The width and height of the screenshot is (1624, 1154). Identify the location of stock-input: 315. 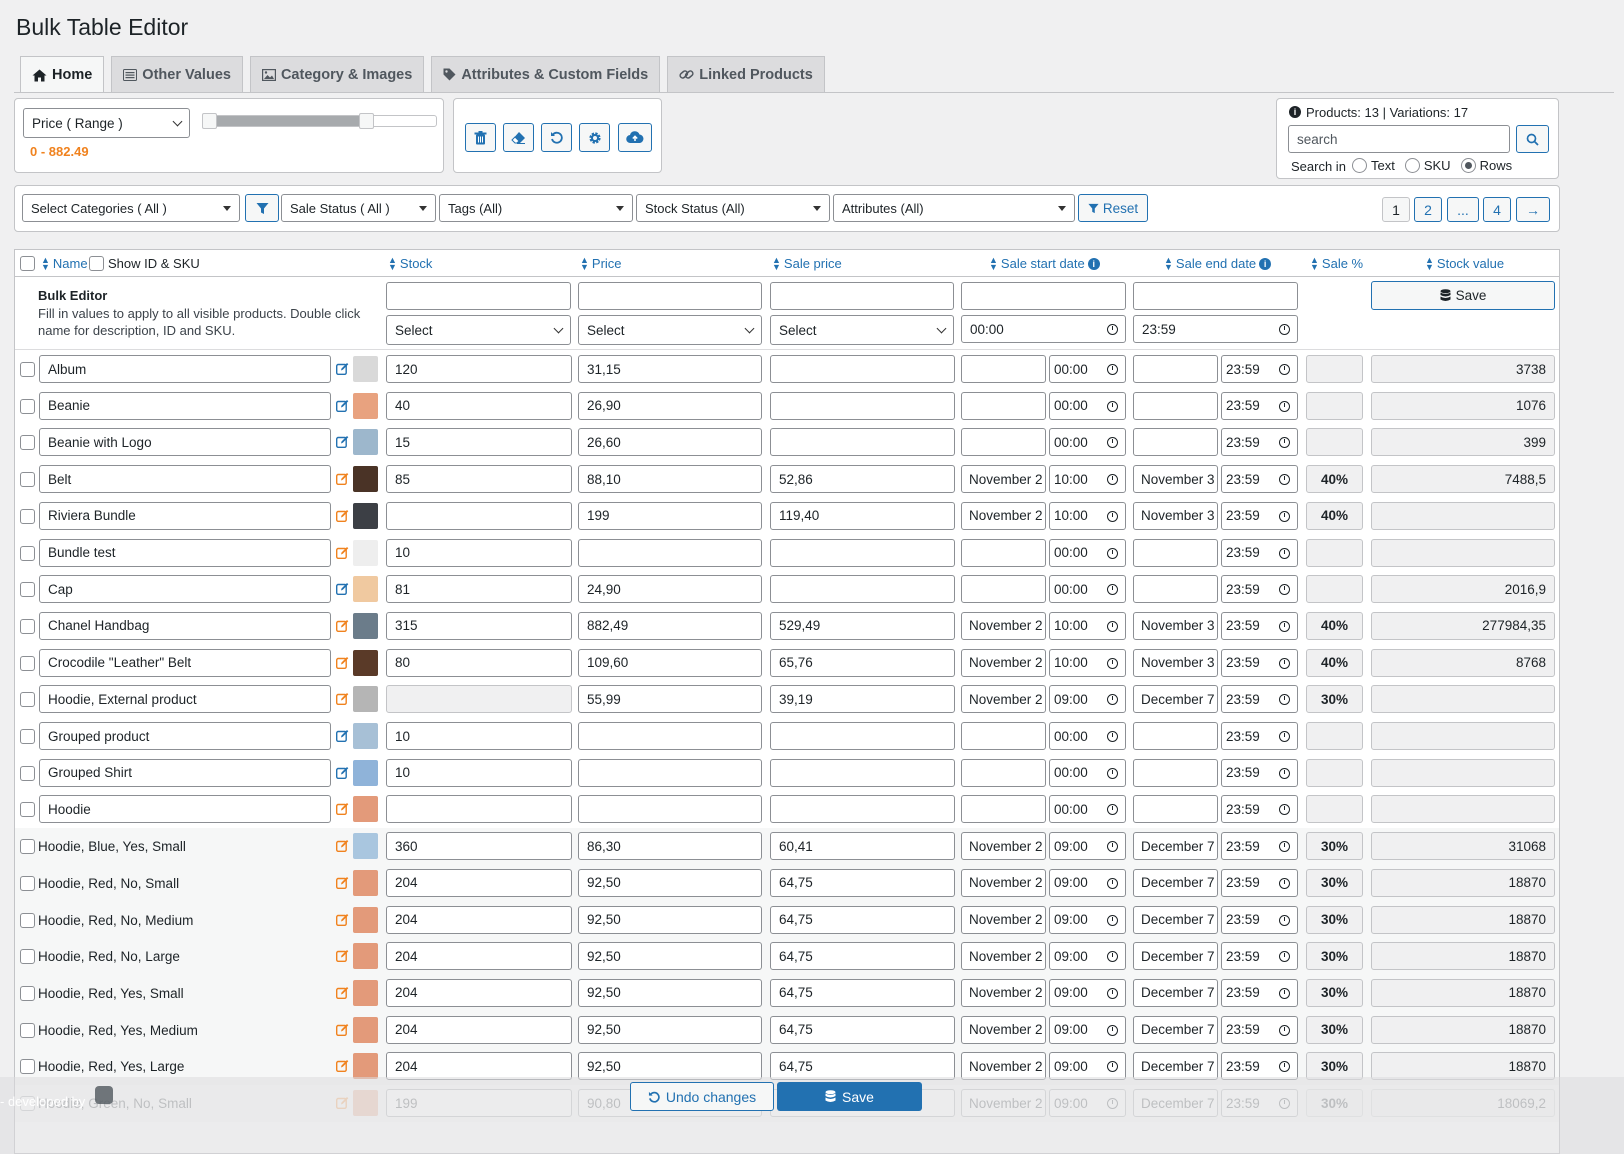
(479, 625).